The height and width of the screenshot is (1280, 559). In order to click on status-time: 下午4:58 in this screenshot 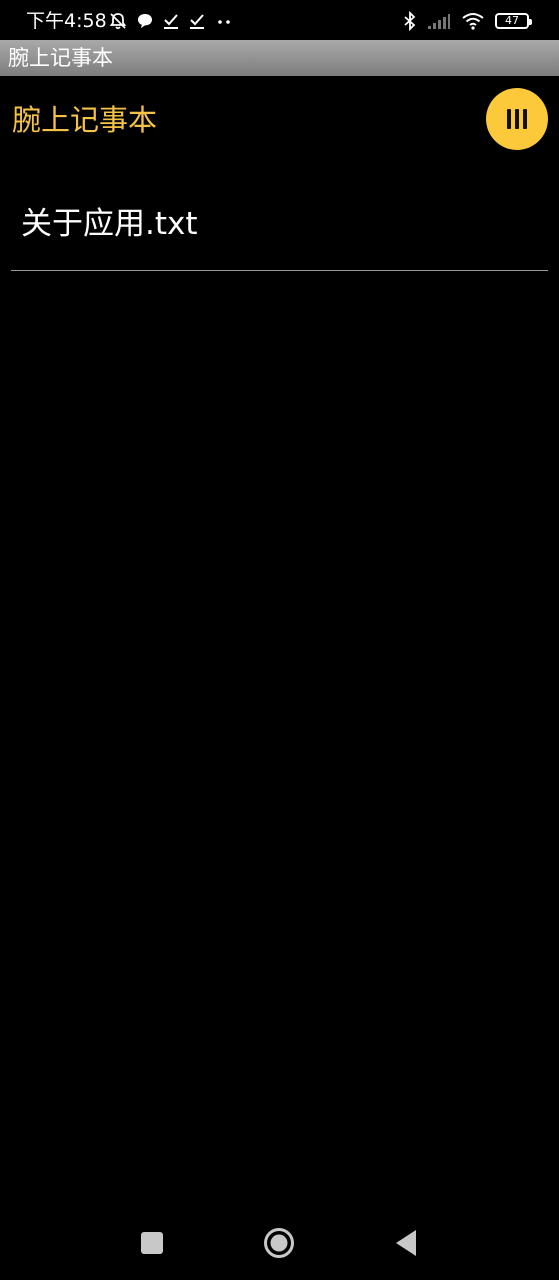, I will do `click(66, 21)`.